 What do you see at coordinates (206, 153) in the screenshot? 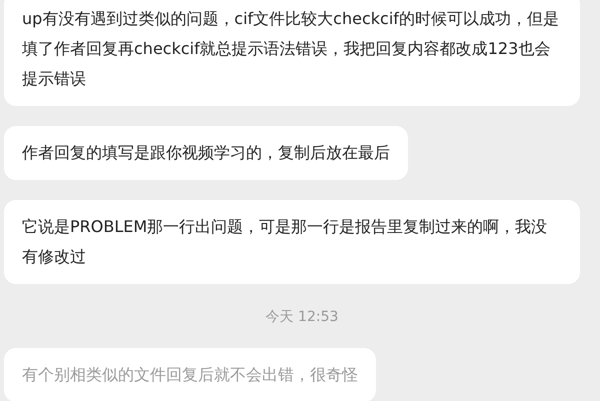
I see `message-bubble: 作者回复的填写是跟你视频学习的，复制后放在最后` at bounding box center [206, 153].